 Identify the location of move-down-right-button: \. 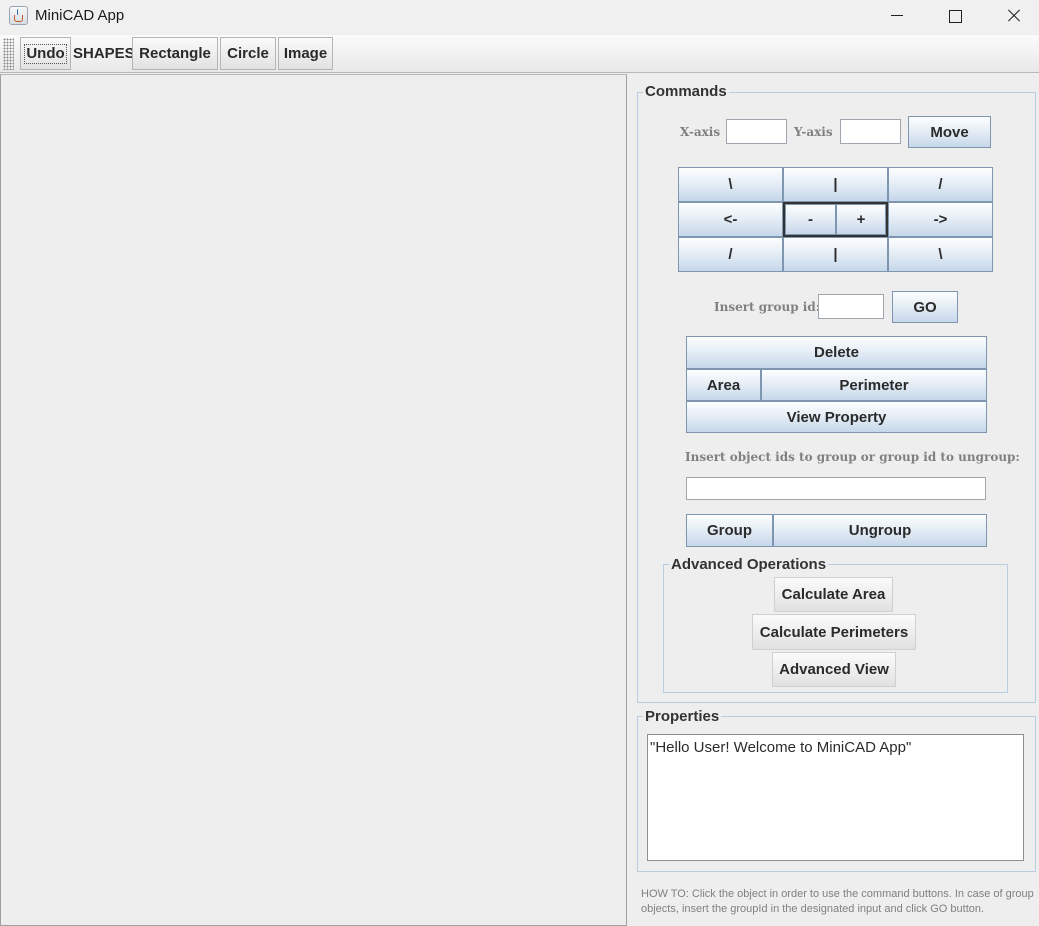
(940, 254).